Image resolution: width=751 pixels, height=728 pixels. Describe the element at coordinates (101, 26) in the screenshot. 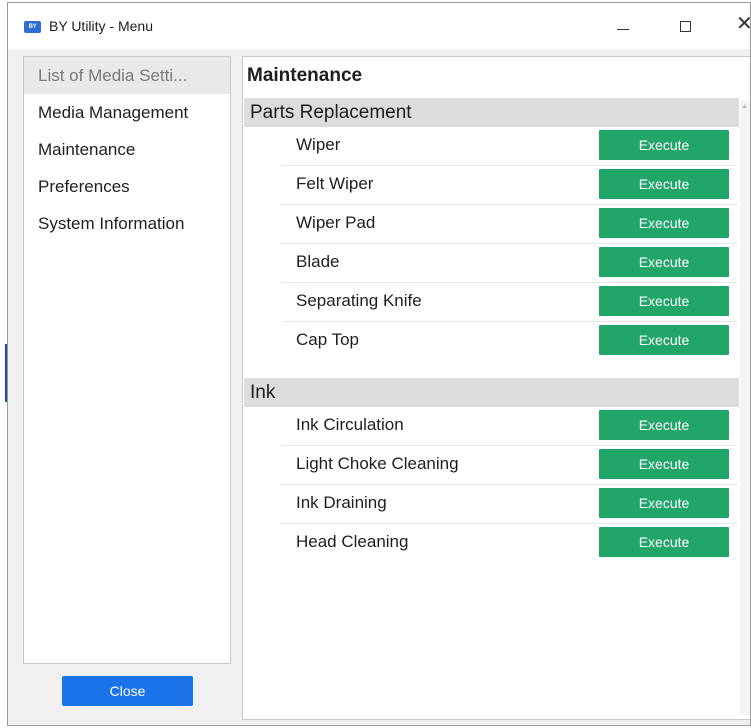

I see `window-title: BY Utility - Menu` at that location.